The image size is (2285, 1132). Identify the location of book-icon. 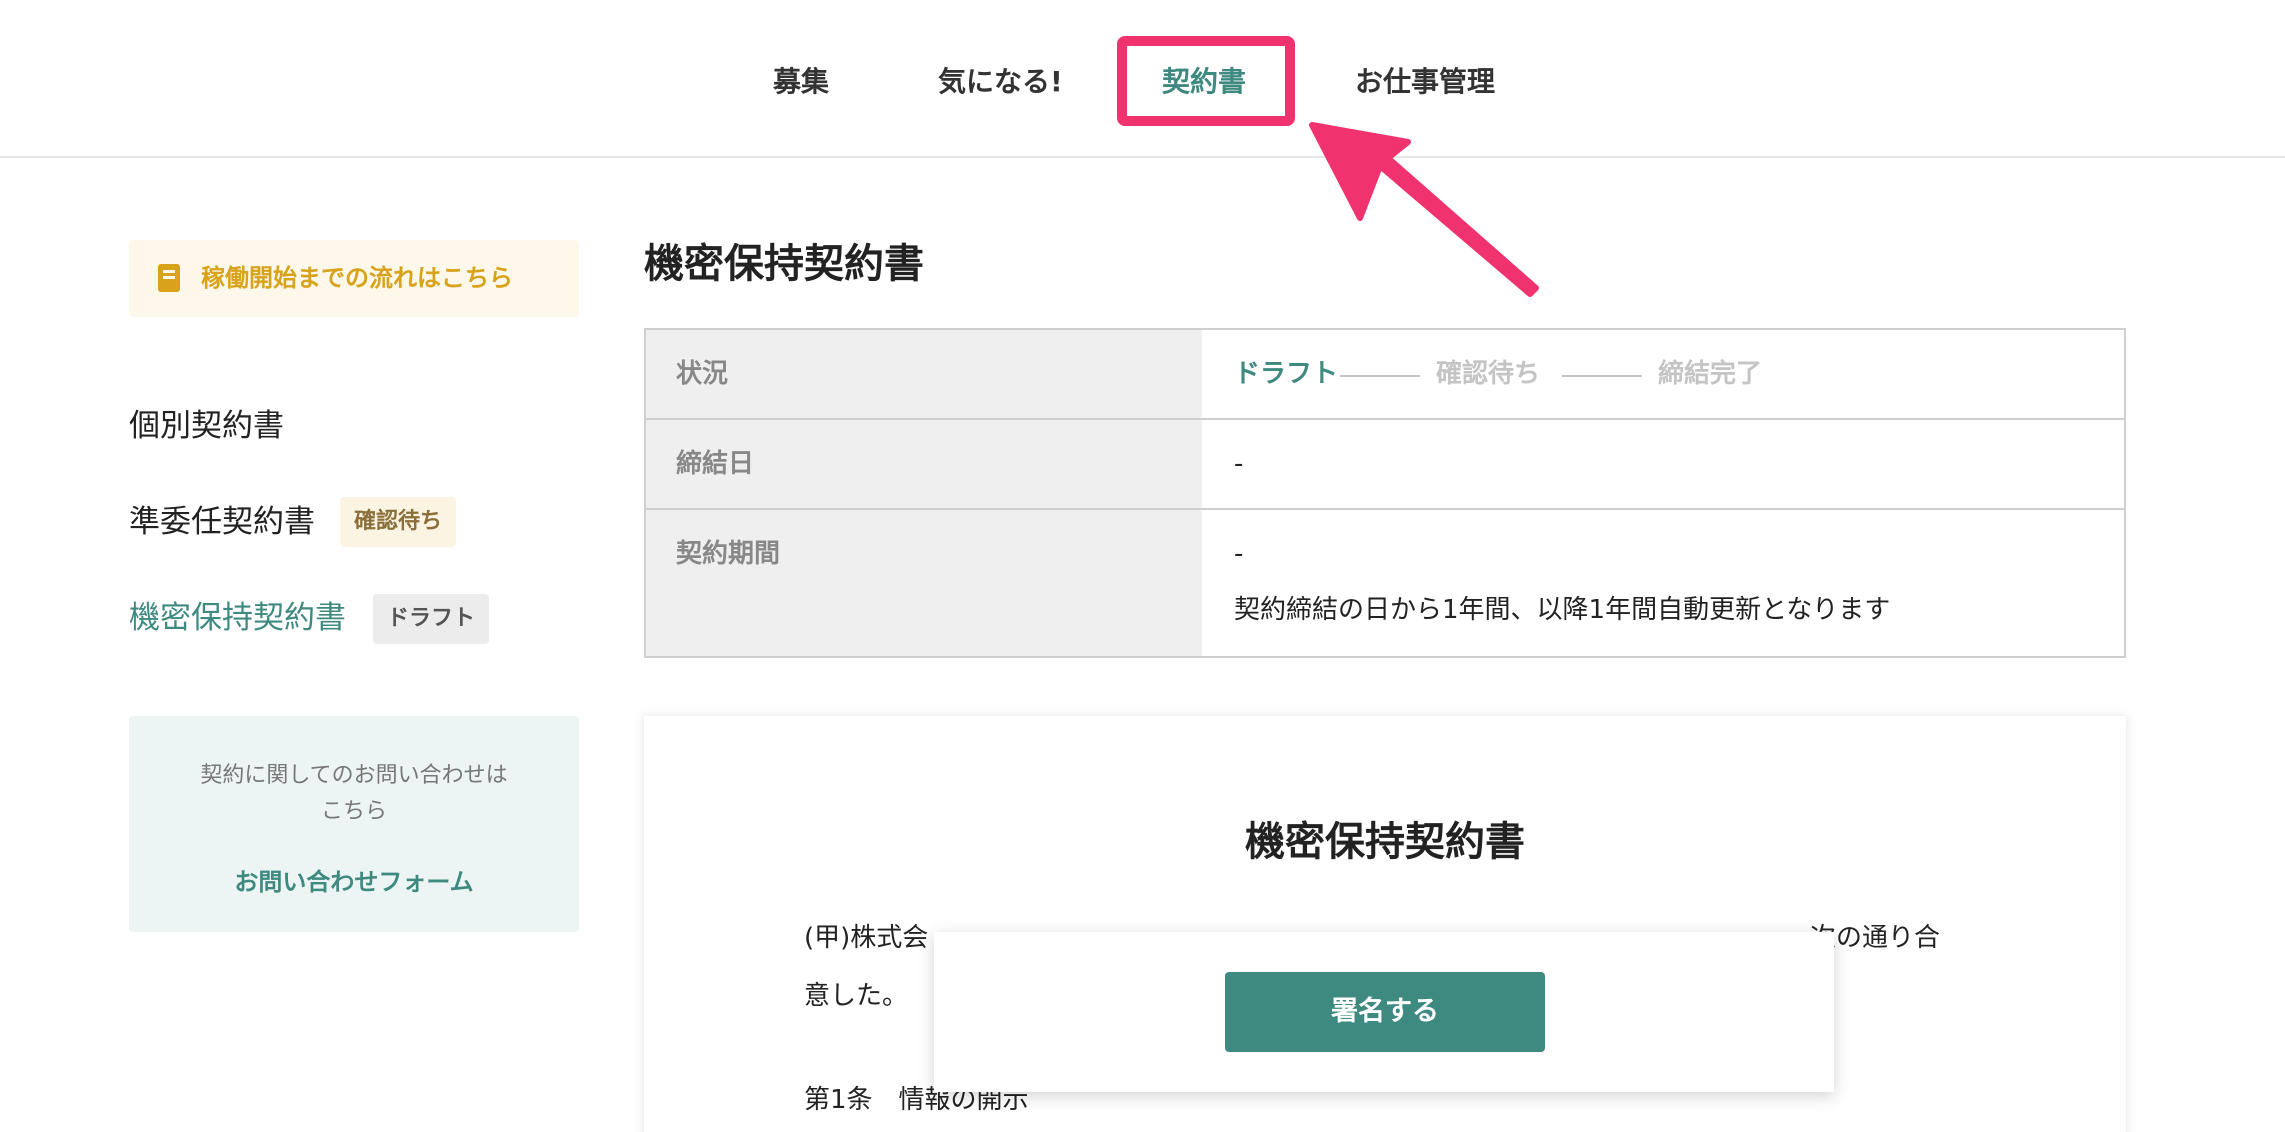
(169, 278).